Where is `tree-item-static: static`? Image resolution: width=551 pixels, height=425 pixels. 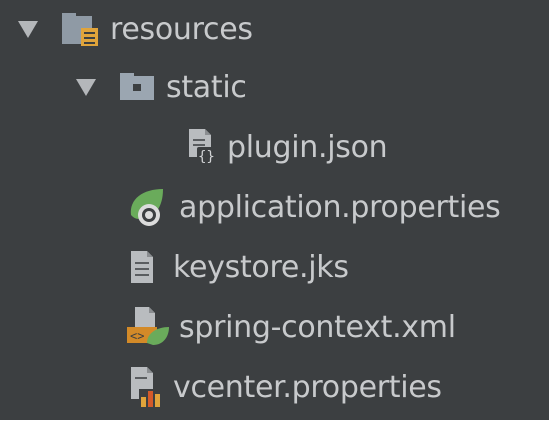 tree-item-static: static is located at coordinates (161, 87).